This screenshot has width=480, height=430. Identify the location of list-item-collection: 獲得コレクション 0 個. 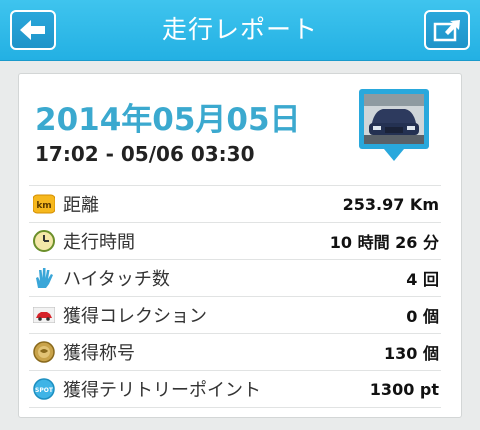
(235, 314).